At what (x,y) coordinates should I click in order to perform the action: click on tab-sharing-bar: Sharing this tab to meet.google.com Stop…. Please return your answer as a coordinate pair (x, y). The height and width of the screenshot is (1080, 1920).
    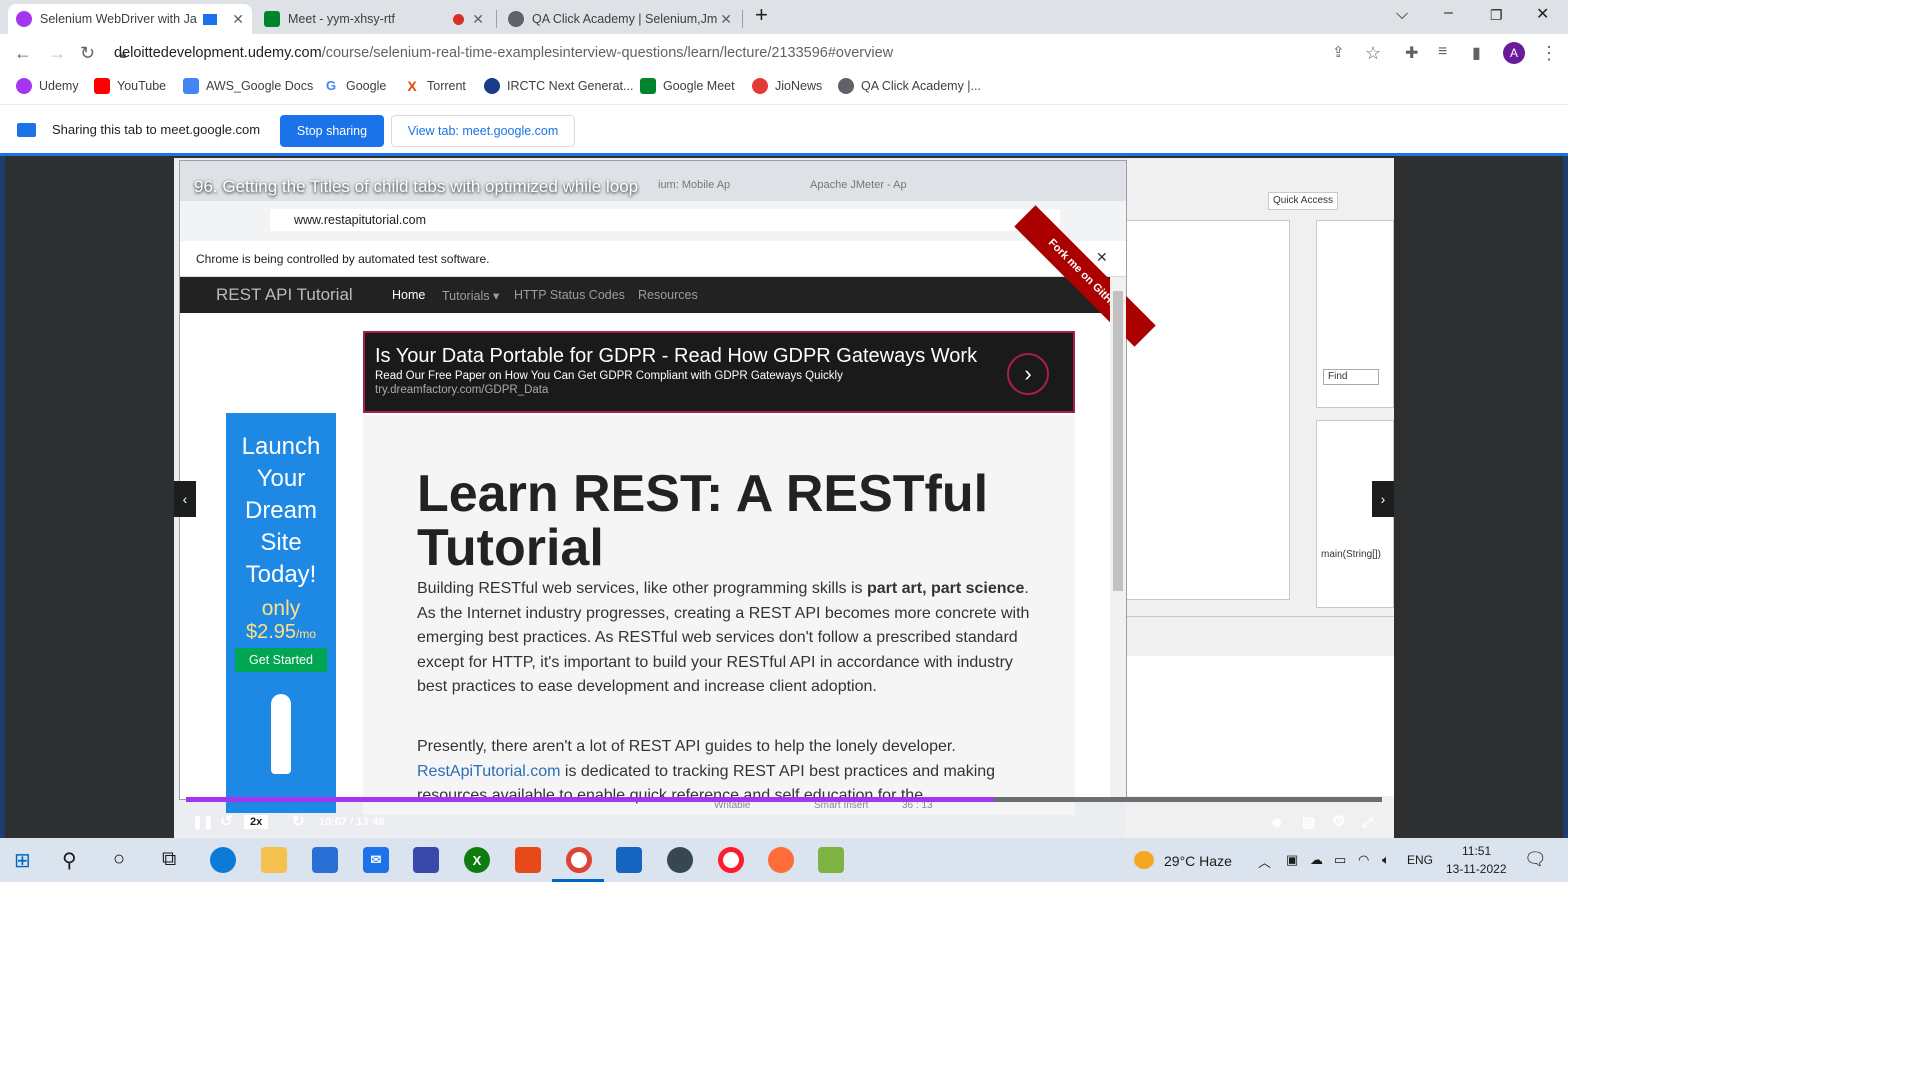
    Looking at the image, I should click on (784, 130).